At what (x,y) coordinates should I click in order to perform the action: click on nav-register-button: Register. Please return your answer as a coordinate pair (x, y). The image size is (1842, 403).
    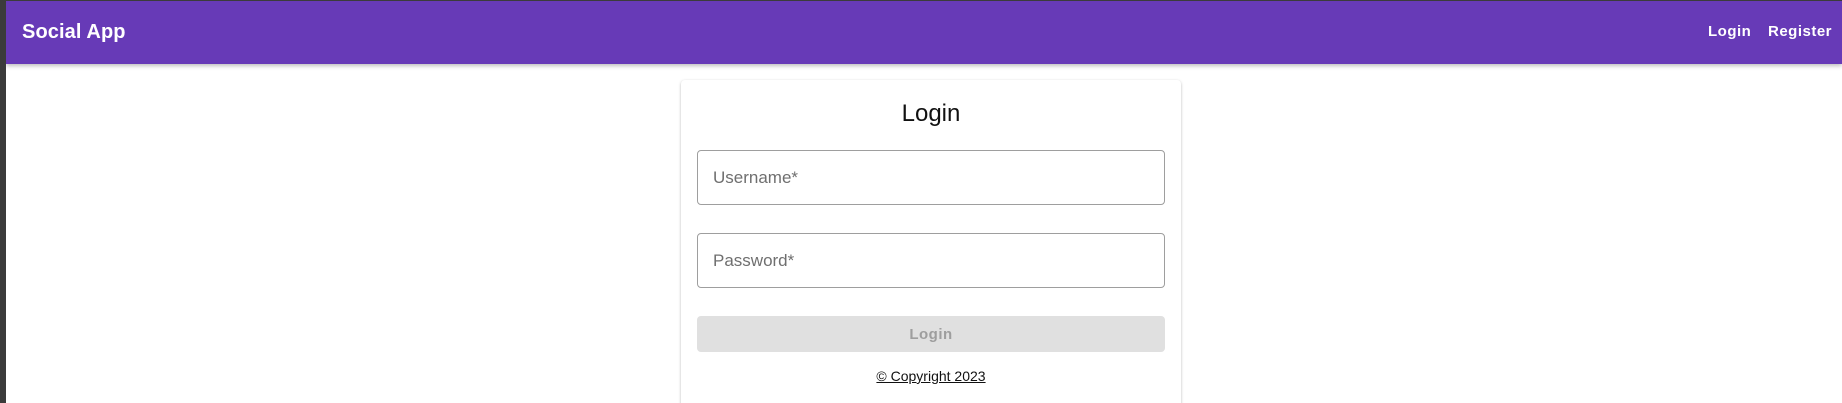
    Looking at the image, I should click on (1800, 31).